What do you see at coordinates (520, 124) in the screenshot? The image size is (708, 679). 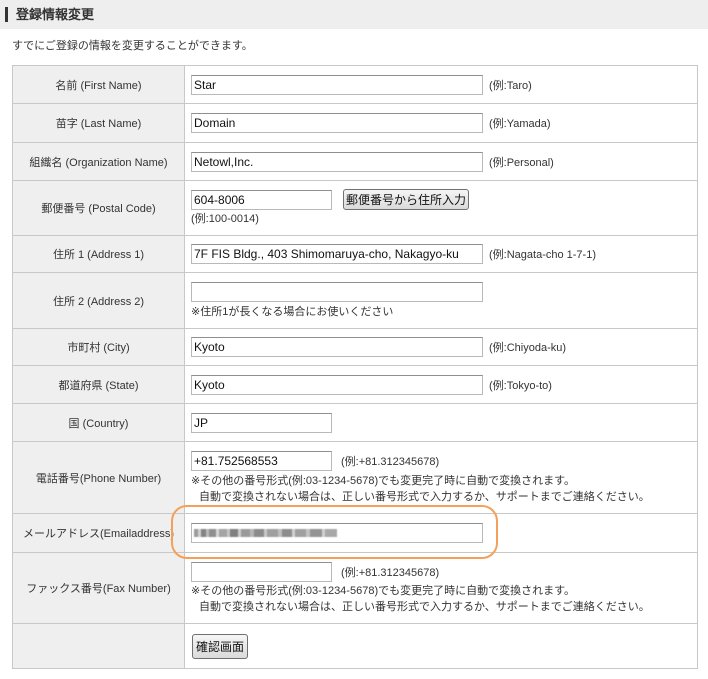 I see `last-name-example: (例:Yamada)` at bounding box center [520, 124].